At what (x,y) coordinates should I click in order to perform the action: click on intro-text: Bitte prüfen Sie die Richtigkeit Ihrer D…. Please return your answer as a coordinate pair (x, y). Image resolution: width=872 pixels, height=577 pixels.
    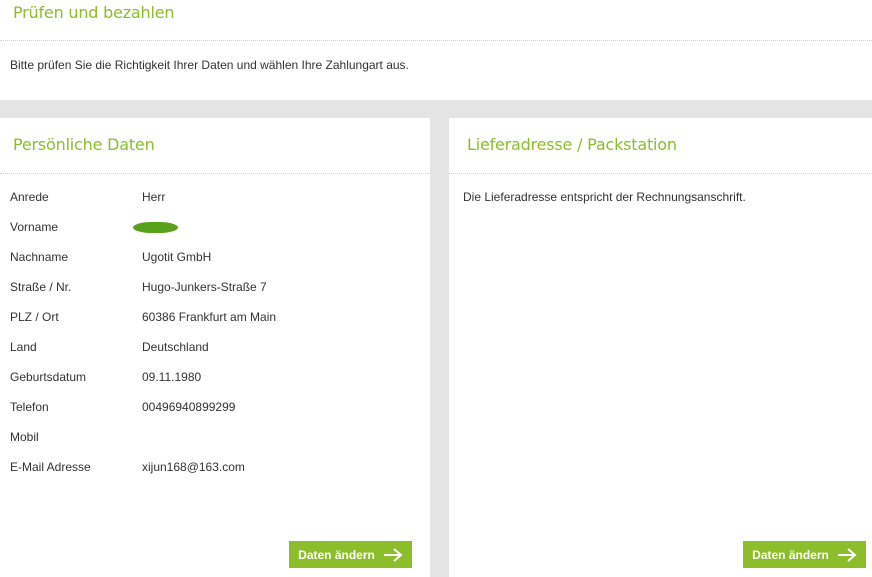
    Looking at the image, I should click on (209, 65).